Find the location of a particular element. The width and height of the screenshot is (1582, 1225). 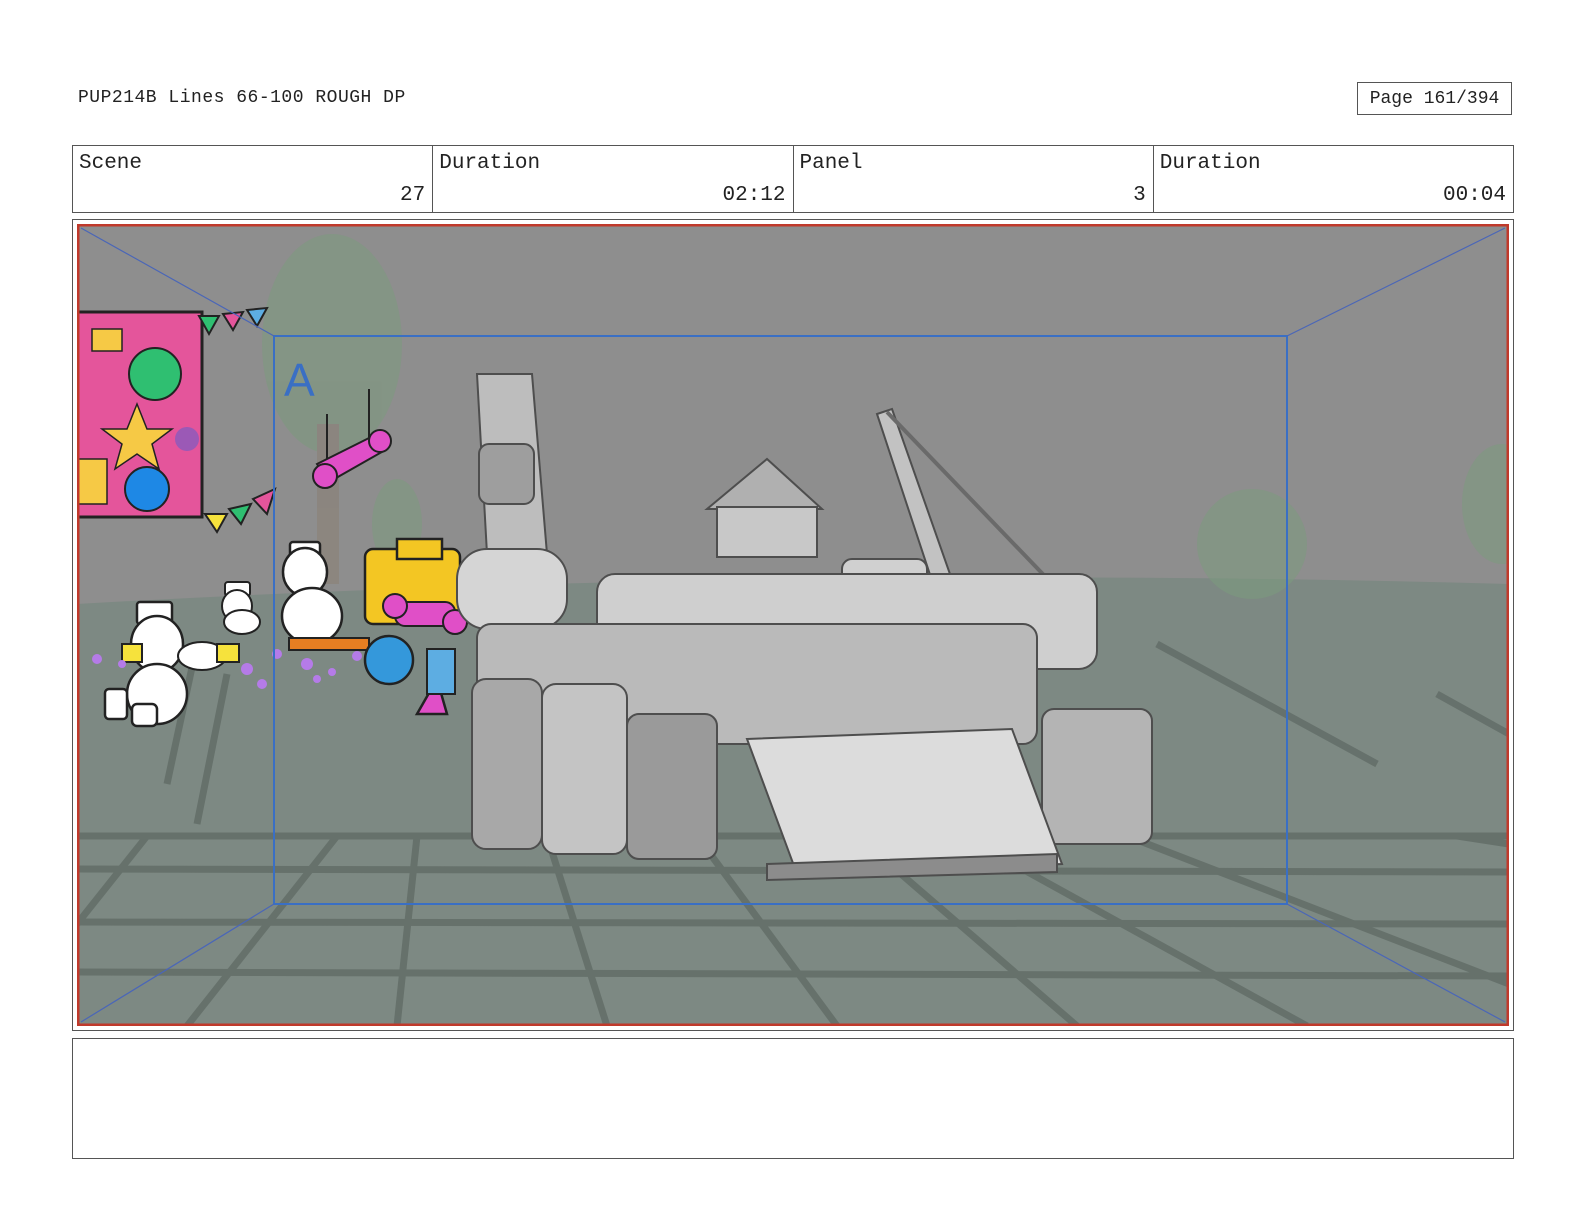

field-marker-label: A is located at coordinates (299, 380).